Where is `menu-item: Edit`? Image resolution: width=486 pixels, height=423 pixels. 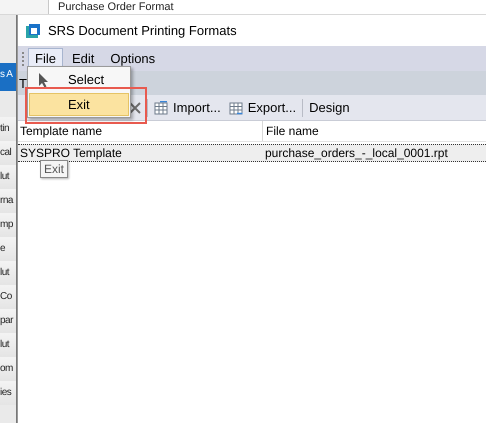 menu-item: Edit is located at coordinates (83, 59).